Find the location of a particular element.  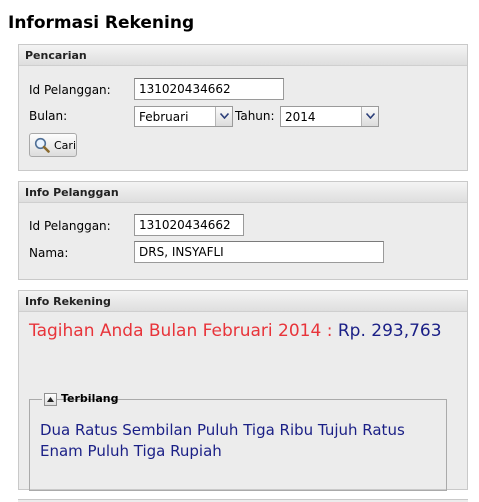

month-label: Bulan: is located at coordinates (48, 116).